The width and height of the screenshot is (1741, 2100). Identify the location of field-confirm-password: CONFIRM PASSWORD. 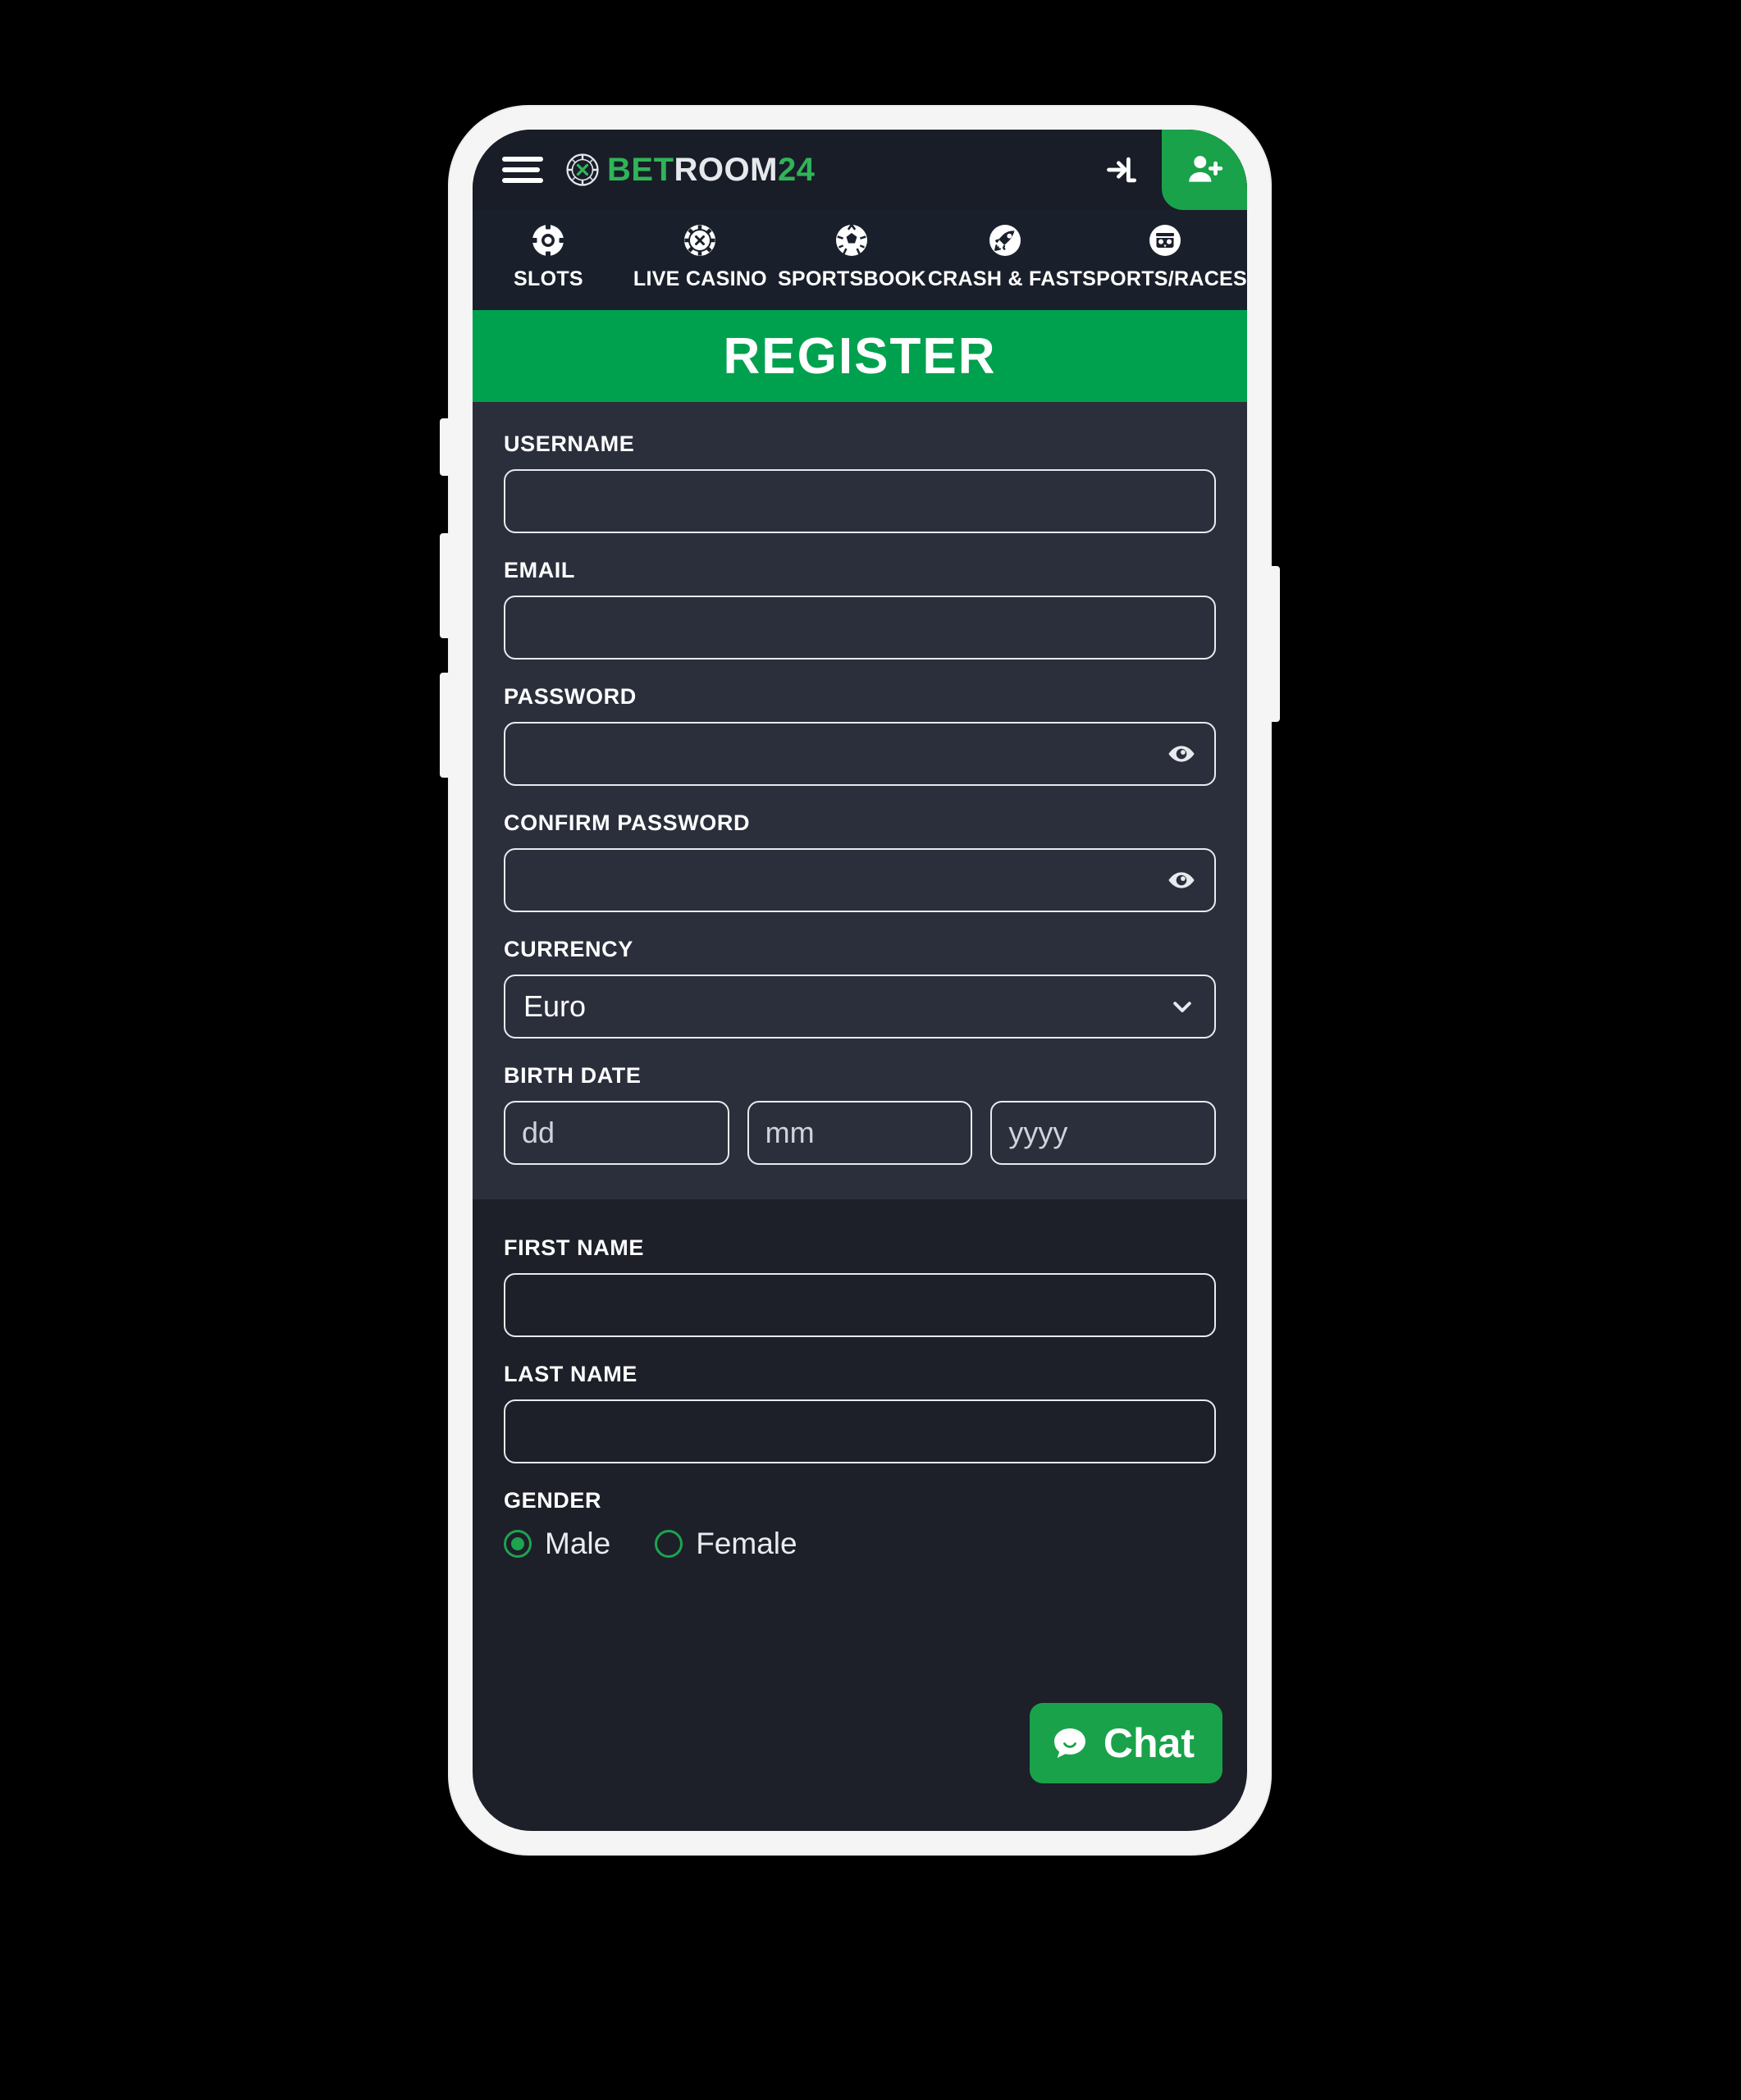
(860, 861).